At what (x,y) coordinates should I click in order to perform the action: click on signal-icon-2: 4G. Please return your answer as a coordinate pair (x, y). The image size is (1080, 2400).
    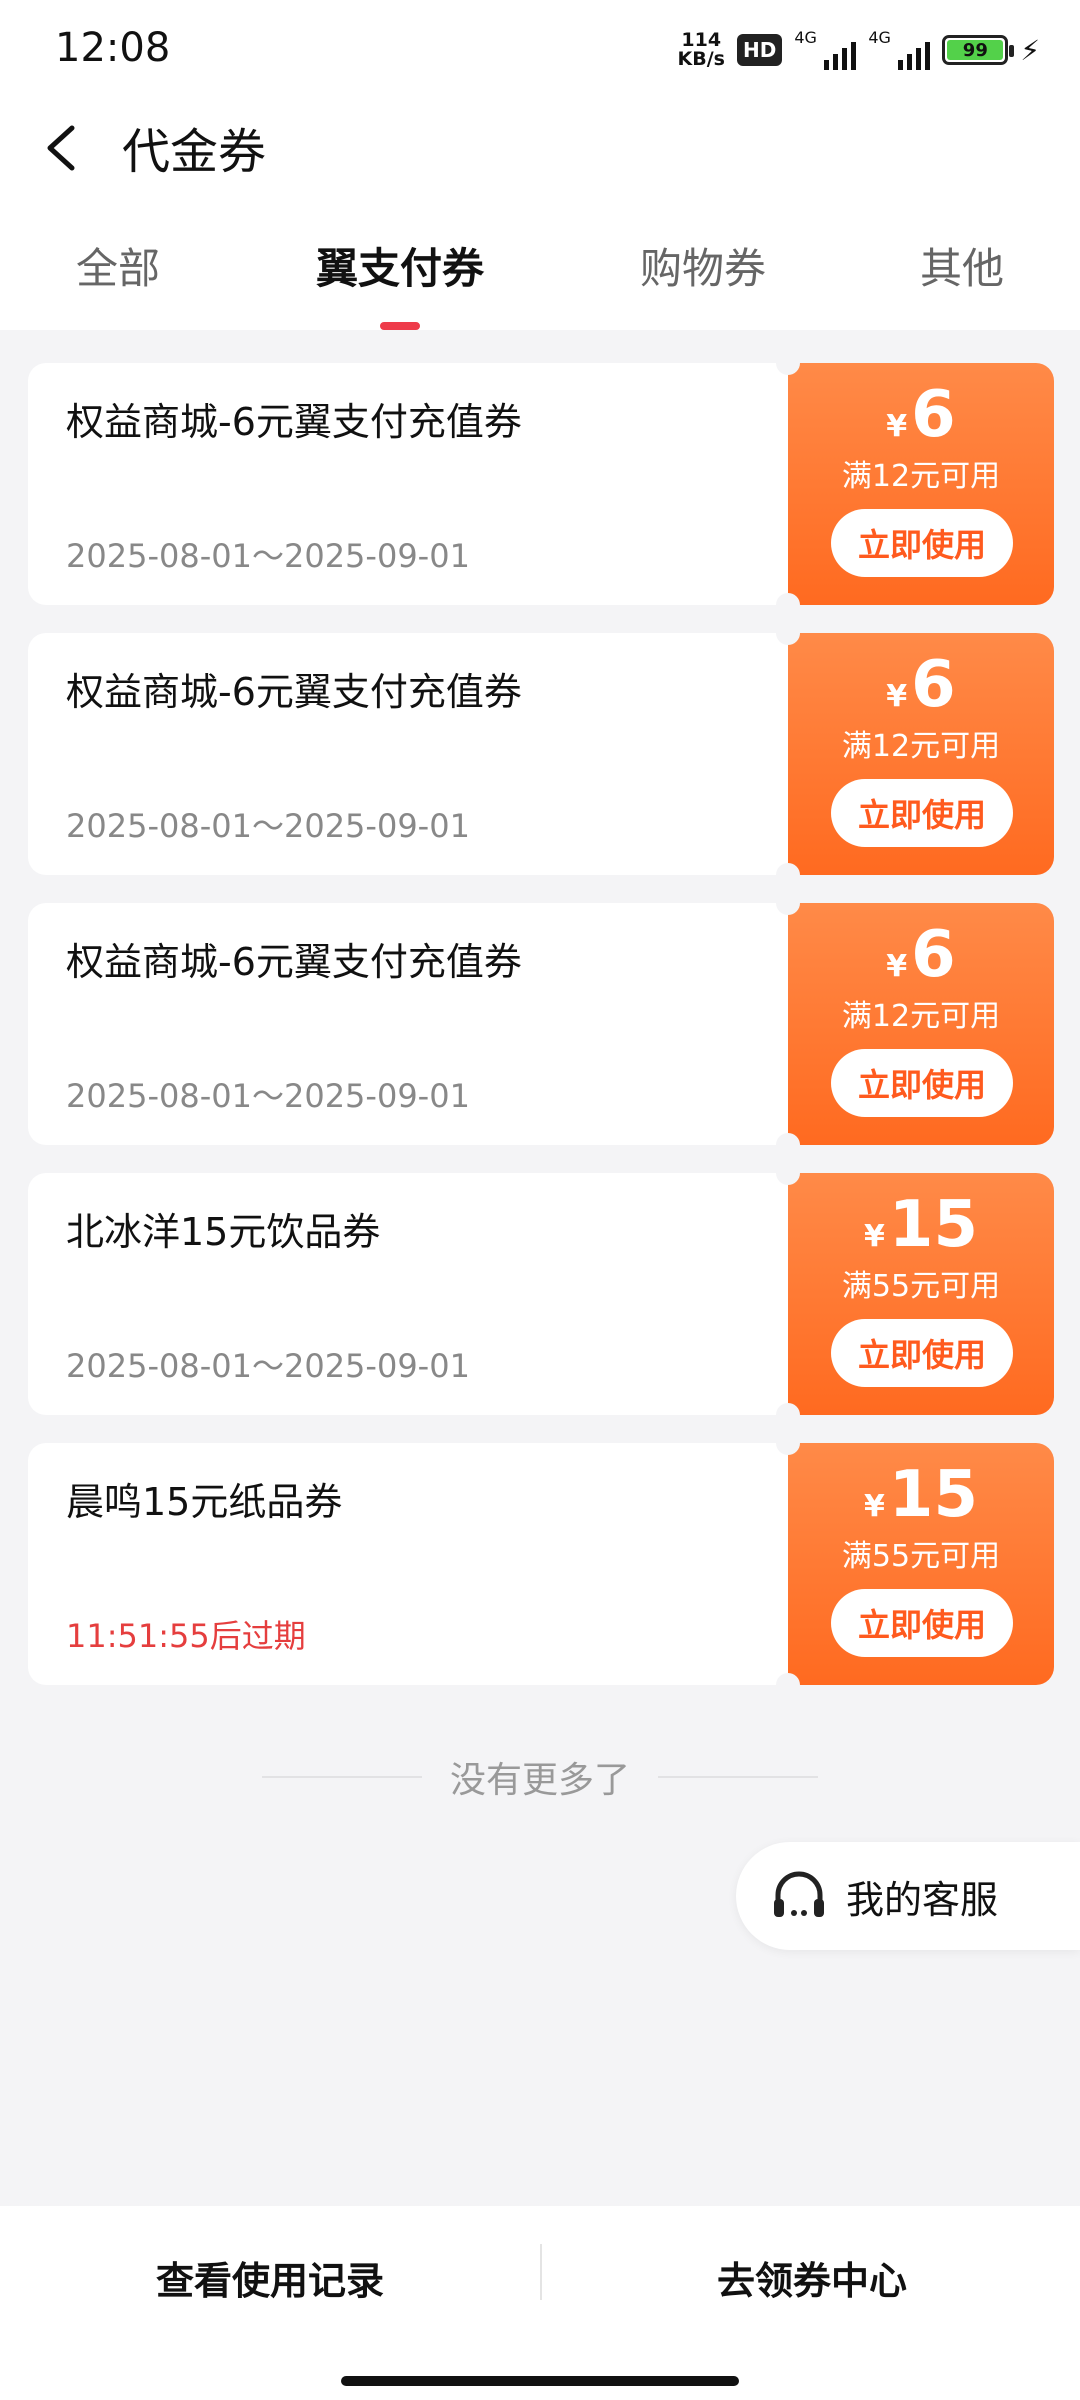
    Looking at the image, I should click on (899, 50).